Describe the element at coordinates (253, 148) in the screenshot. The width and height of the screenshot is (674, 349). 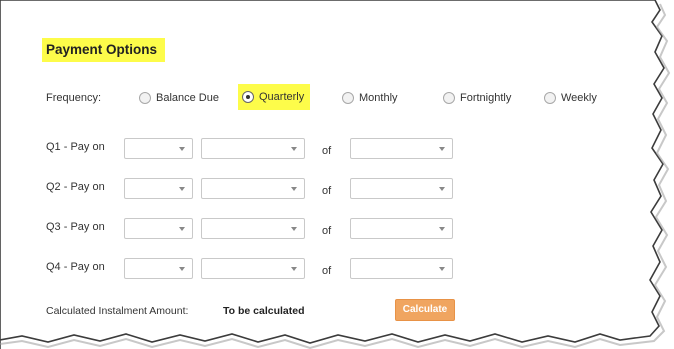
I see `q1-month-select` at that location.